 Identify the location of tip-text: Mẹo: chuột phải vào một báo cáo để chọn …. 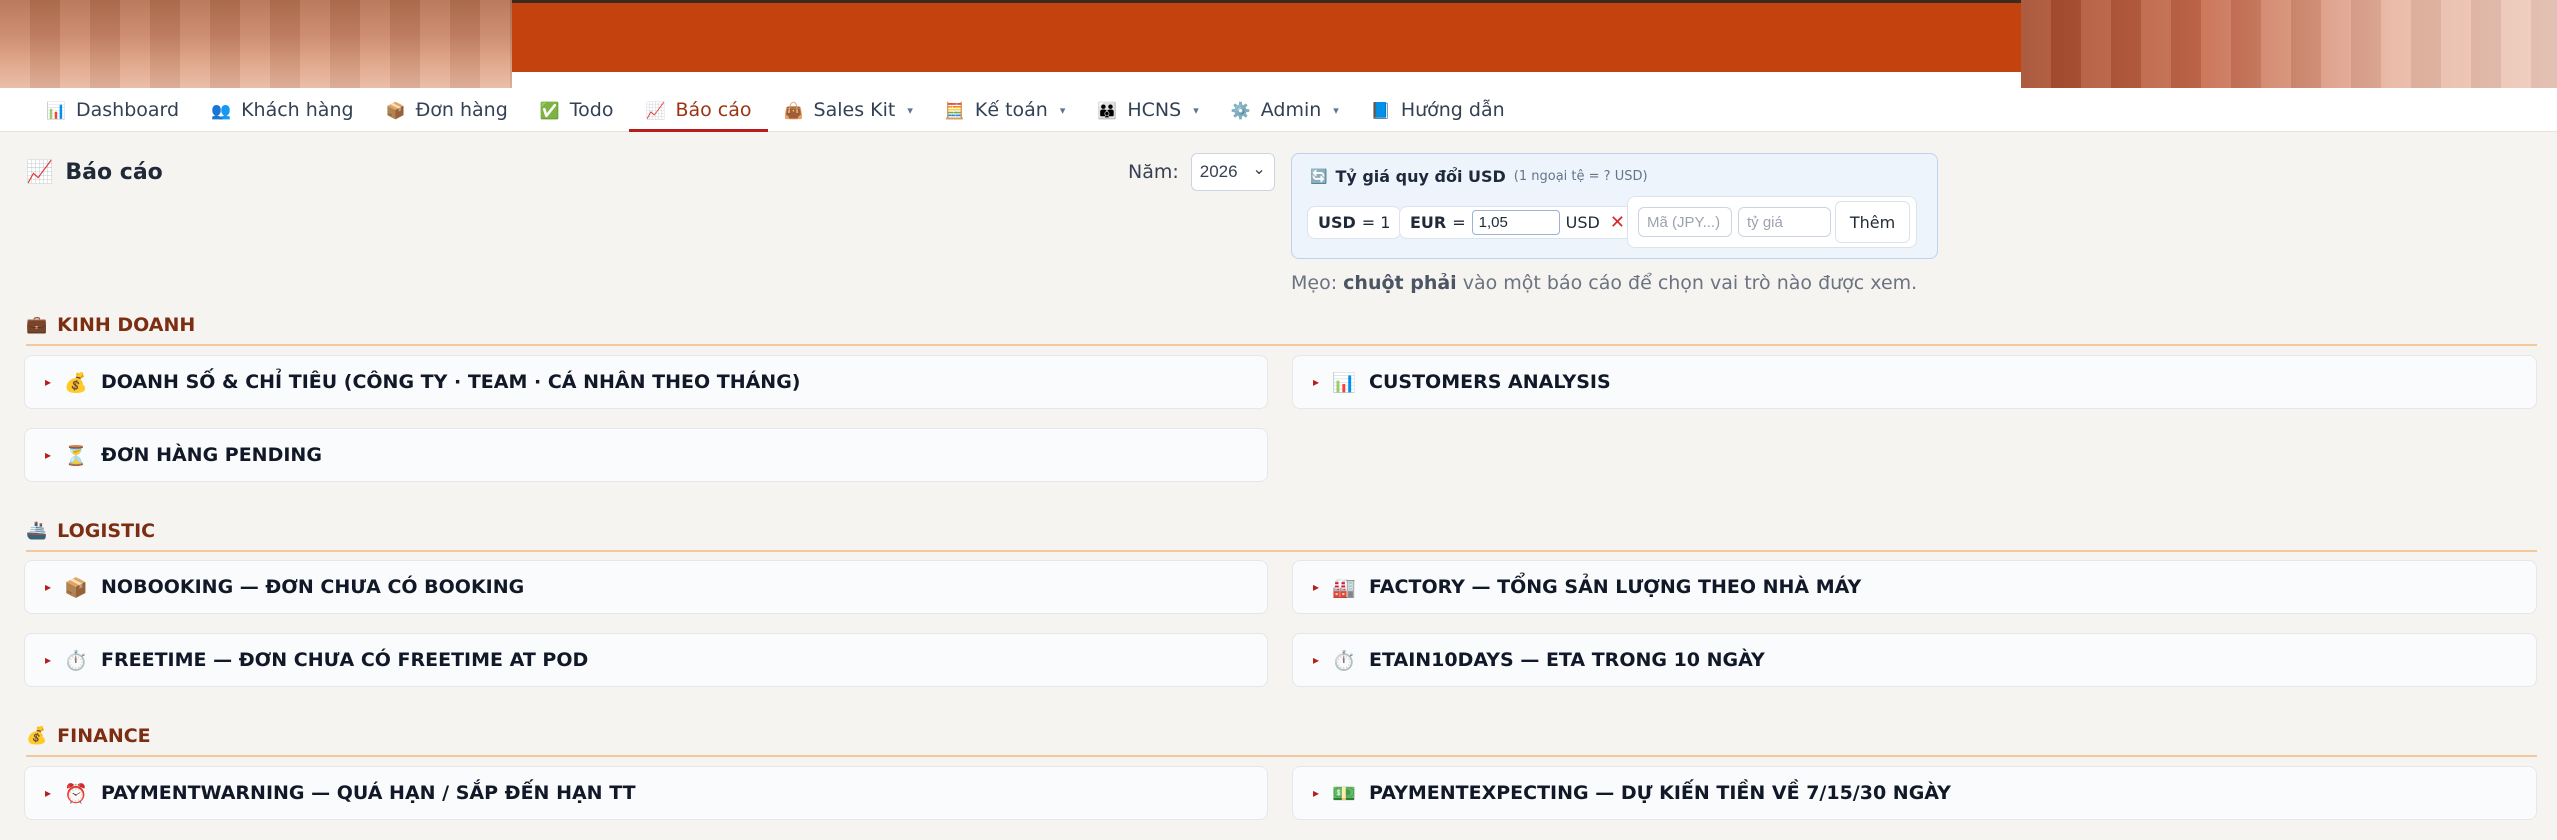
(1604, 283).